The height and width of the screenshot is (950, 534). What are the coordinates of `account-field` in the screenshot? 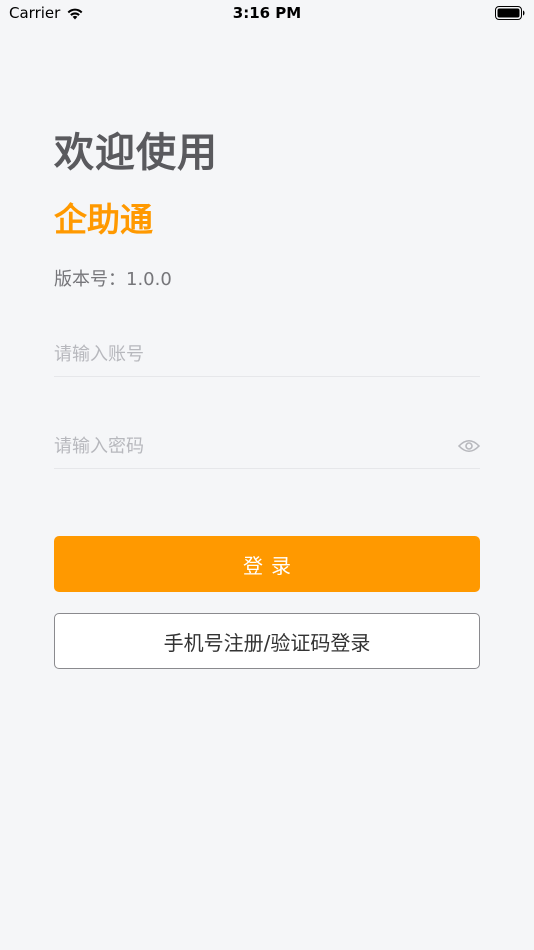 It's located at (267, 354).